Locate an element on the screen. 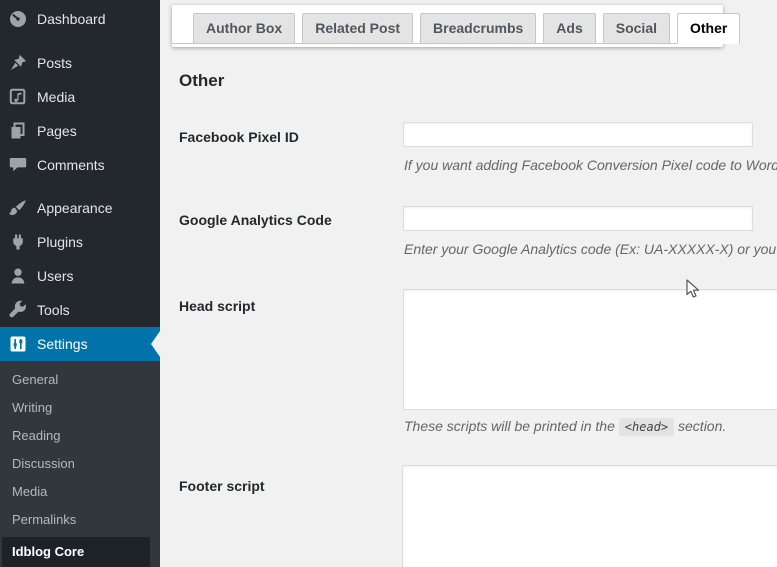 This screenshot has width=777, height=567. sidebar-item-users: Users is located at coordinates (80, 276).